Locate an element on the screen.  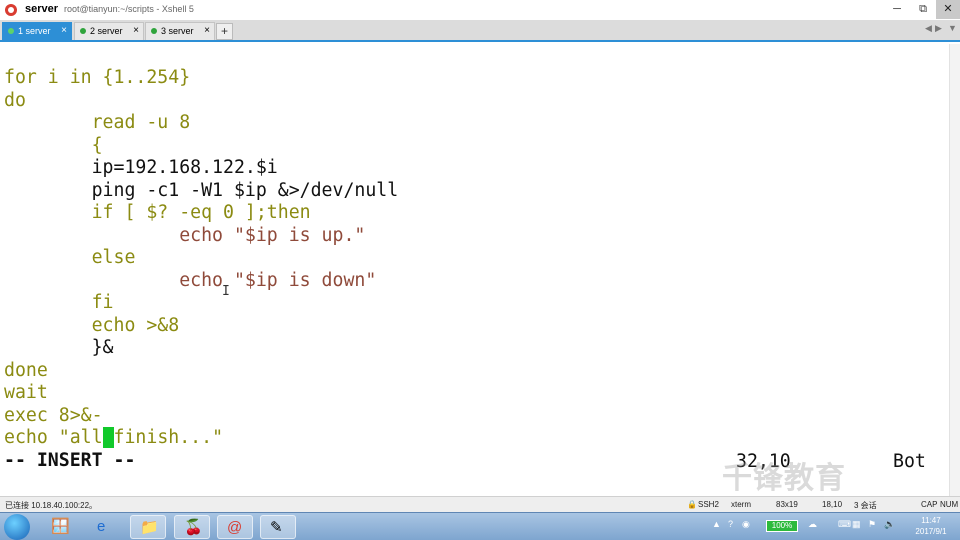
caps-lock-status: CAP is located at coordinates (929, 504).